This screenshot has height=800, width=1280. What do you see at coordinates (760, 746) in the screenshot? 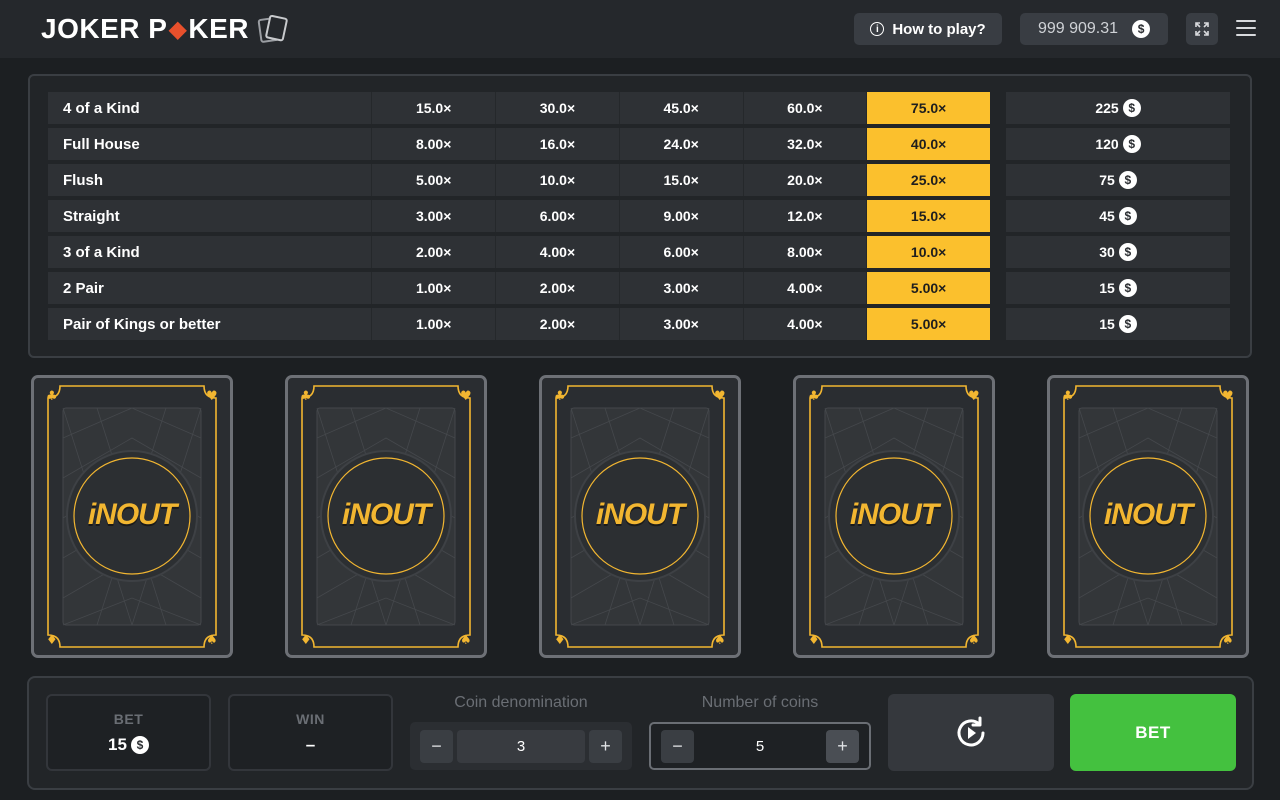
I see `number-of-coins-value: 5` at bounding box center [760, 746].